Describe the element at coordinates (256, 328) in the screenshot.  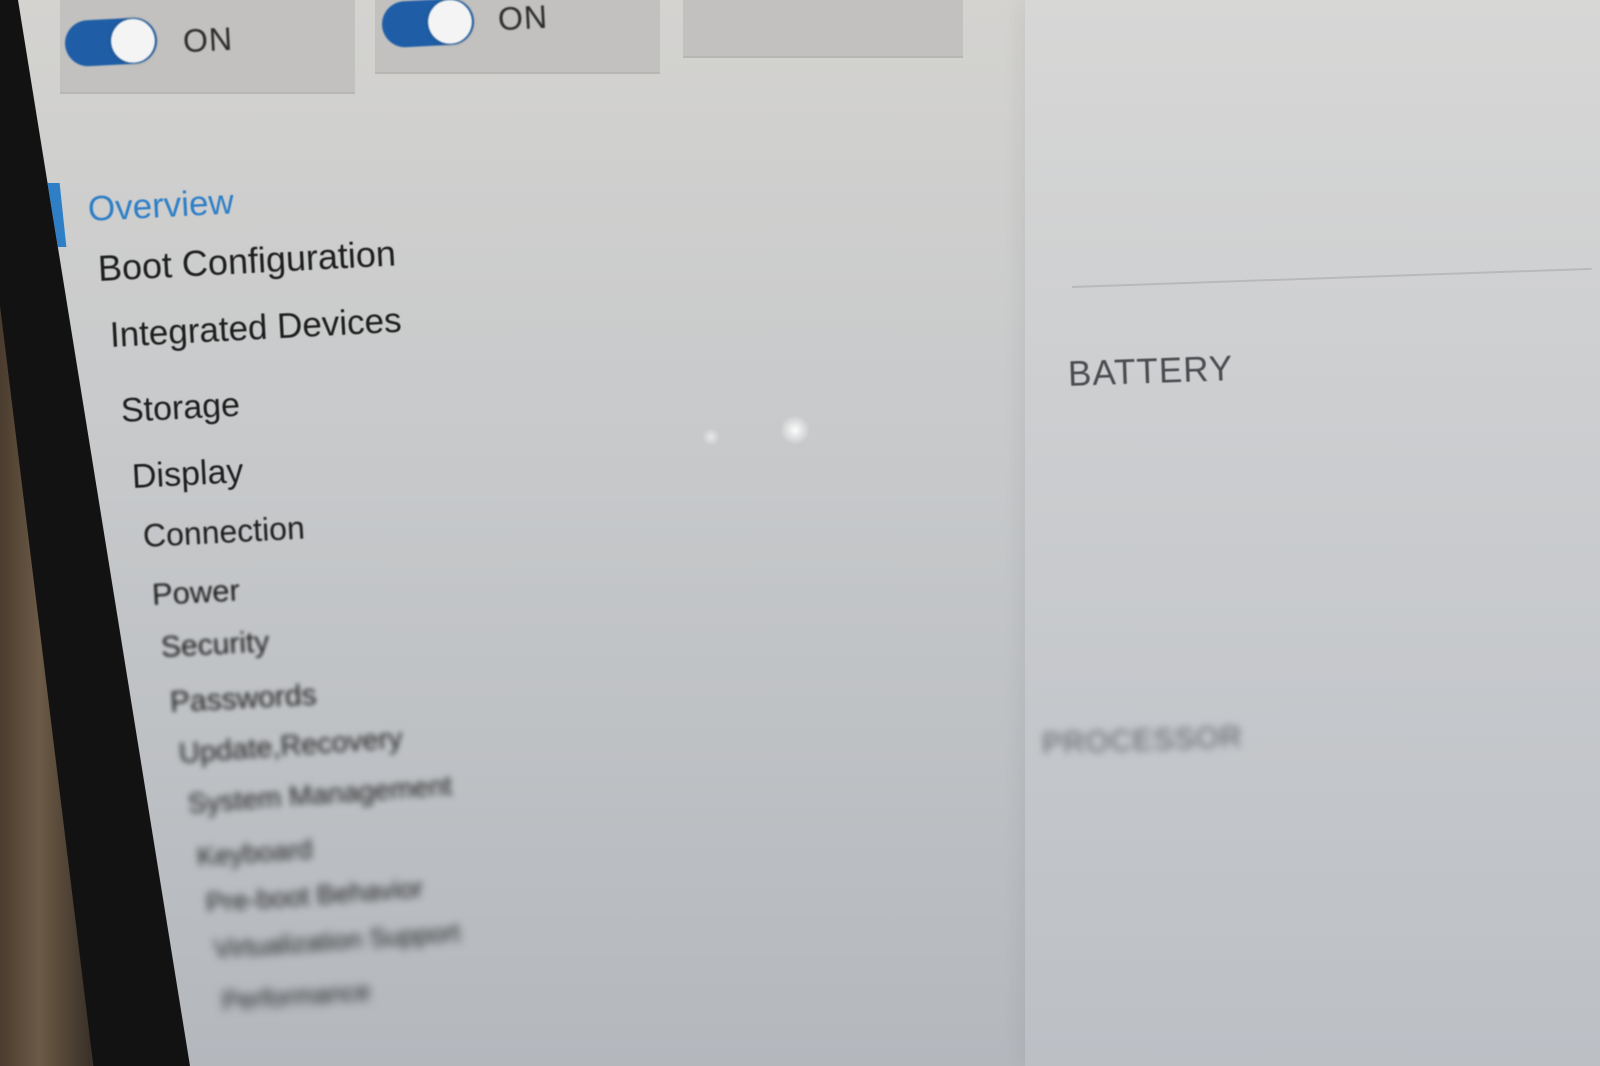
I see `sidebar-item-integrated-devices: Integrated Devices` at that location.